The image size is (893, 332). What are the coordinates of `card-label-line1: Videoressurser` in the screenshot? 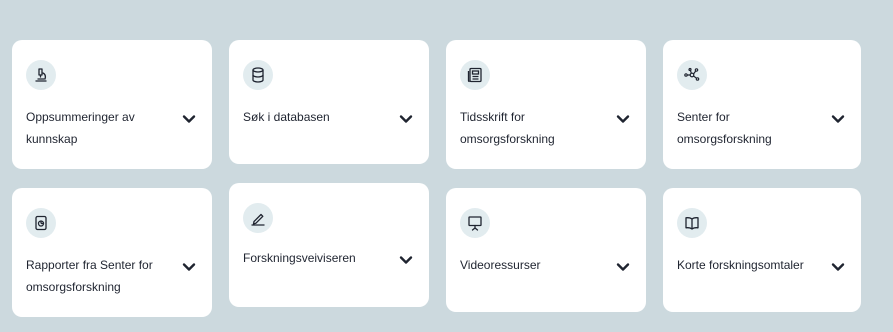 It's located at (500, 265).